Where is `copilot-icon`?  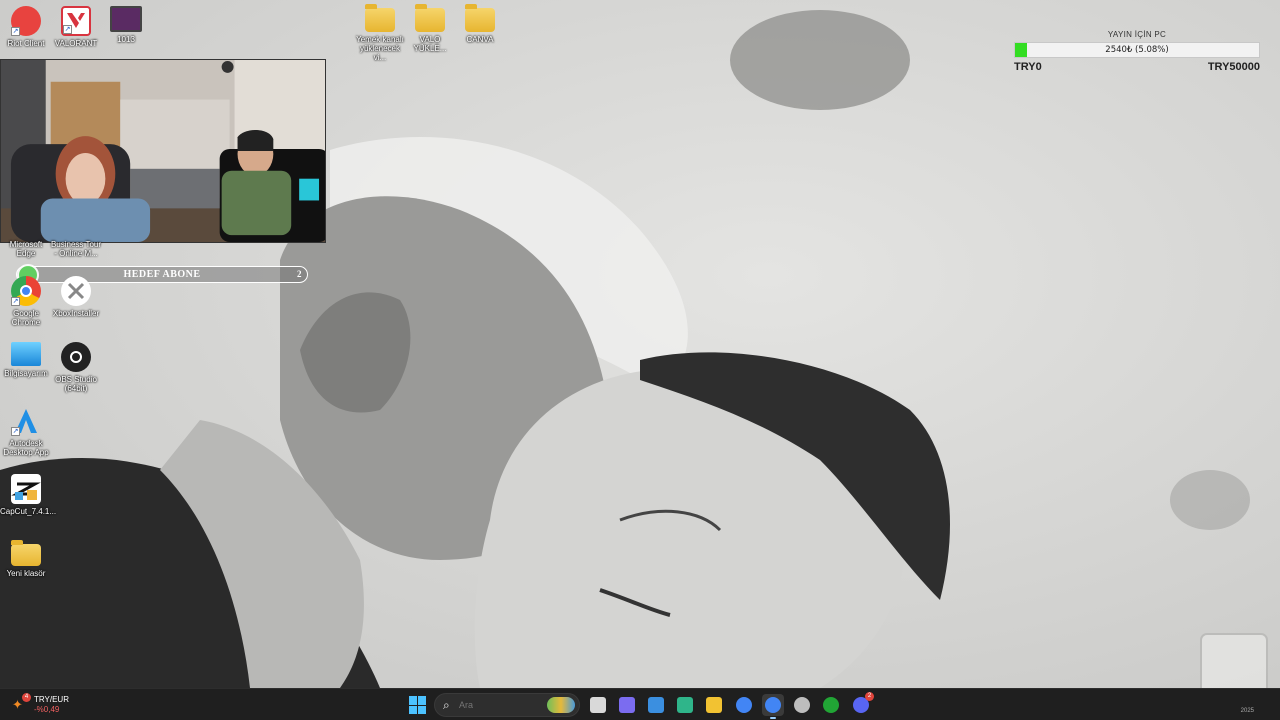 copilot-icon is located at coordinates (627, 705).